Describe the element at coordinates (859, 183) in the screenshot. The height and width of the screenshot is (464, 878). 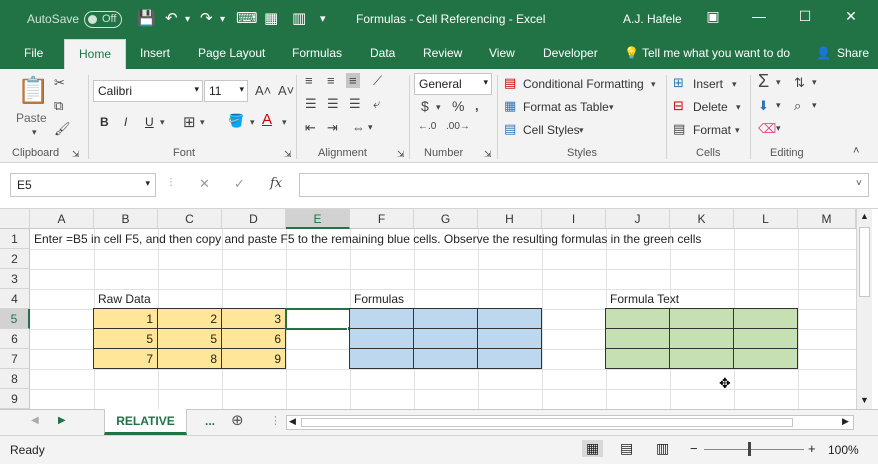
I see `expand-formula-bar-icon: ˅` at that location.